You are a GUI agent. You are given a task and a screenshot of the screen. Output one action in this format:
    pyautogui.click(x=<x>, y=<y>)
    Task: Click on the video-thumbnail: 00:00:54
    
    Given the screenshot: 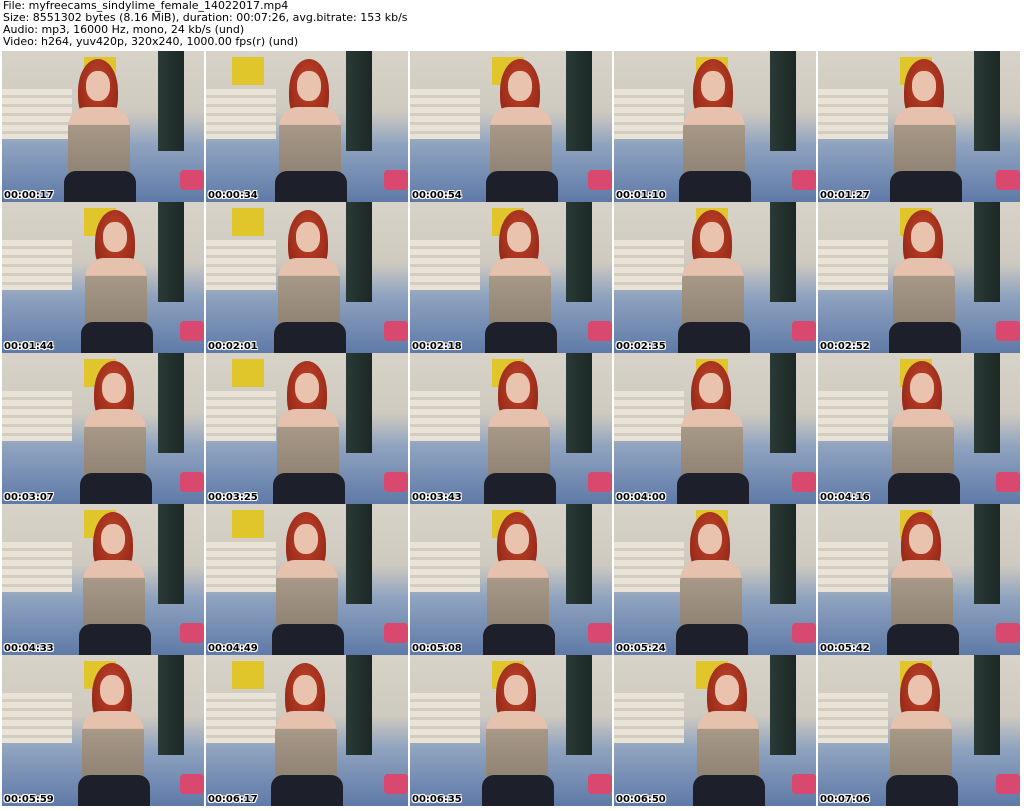 What is the action you would take?
    pyautogui.click(x=511, y=126)
    